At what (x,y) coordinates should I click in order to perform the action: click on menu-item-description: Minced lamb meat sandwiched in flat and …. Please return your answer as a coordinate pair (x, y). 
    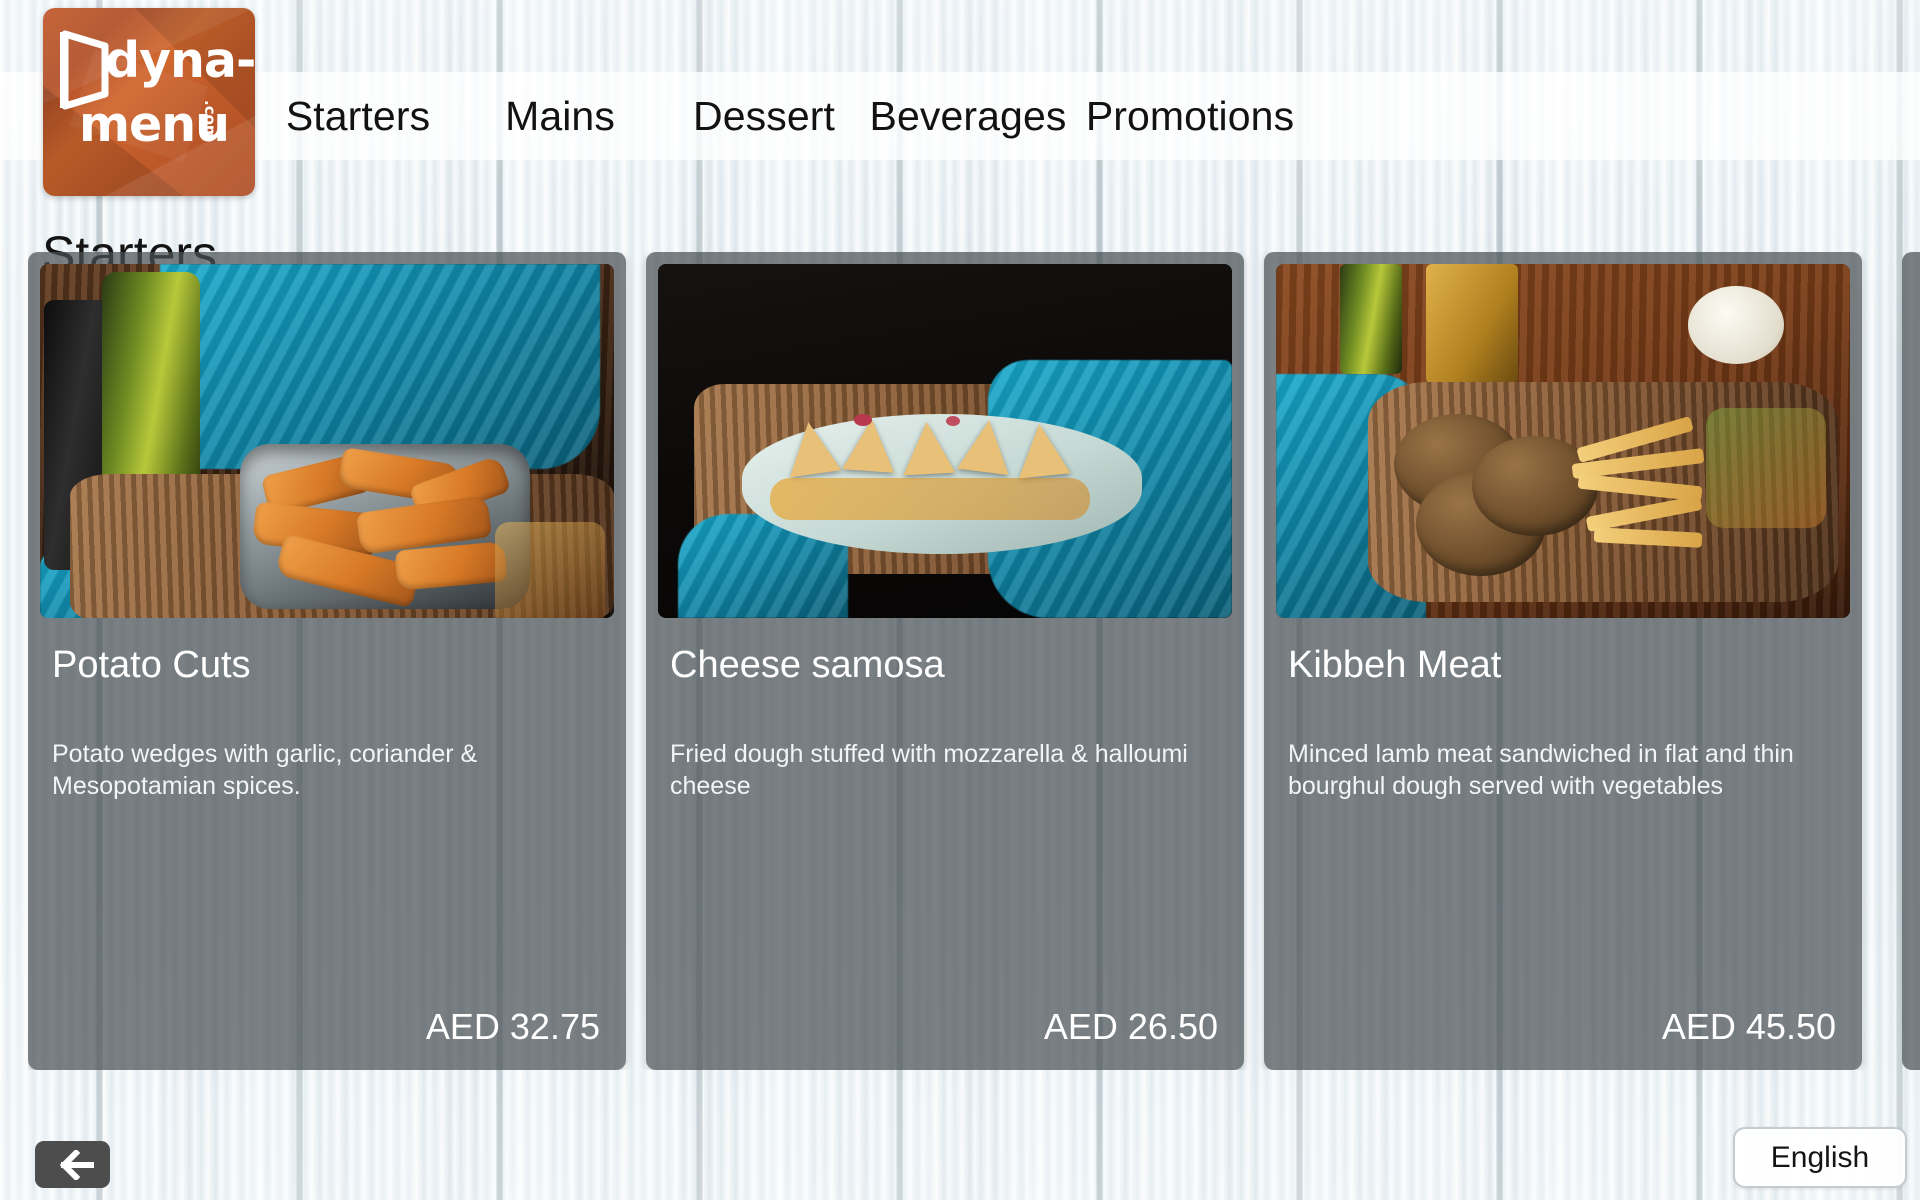
    Looking at the image, I should click on (1541, 770).